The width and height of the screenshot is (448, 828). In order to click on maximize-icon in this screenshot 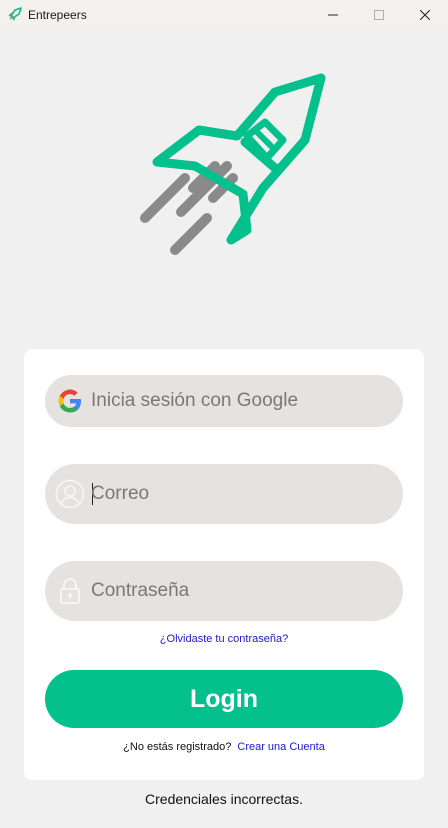, I will do `click(379, 15)`.